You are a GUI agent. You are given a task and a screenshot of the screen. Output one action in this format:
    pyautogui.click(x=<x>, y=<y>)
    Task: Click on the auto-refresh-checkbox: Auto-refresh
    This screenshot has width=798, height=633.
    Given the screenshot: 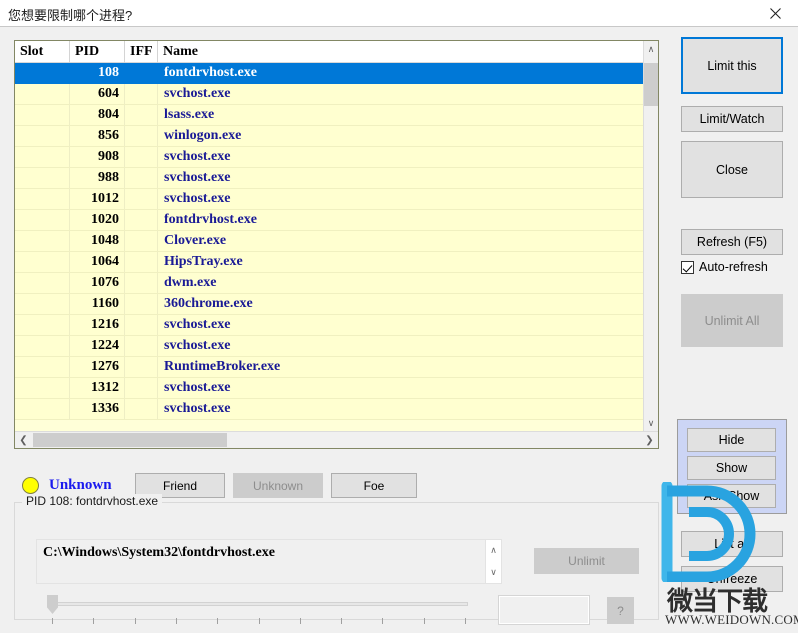 What is the action you would take?
    pyautogui.click(x=724, y=267)
    